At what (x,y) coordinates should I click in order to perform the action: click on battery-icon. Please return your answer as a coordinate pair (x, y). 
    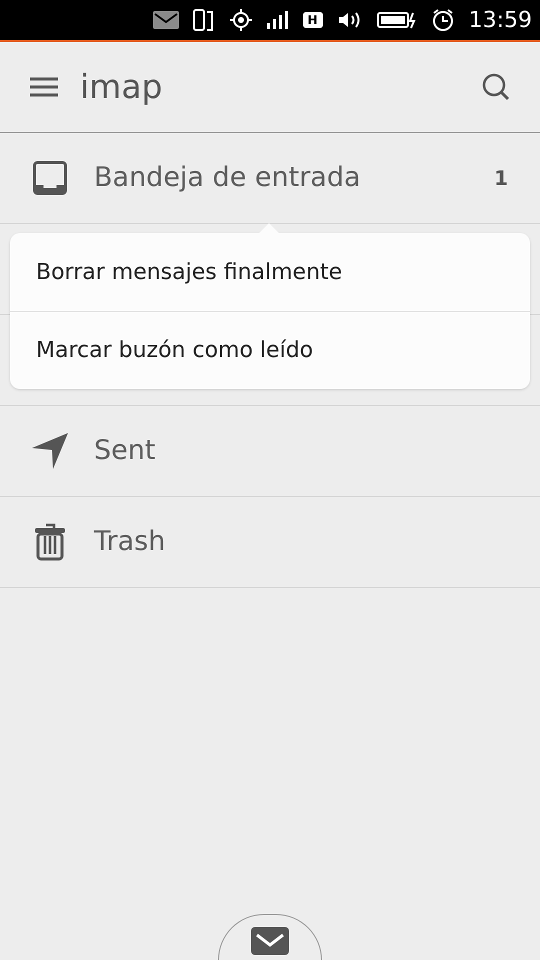
    Looking at the image, I should click on (396, 20).